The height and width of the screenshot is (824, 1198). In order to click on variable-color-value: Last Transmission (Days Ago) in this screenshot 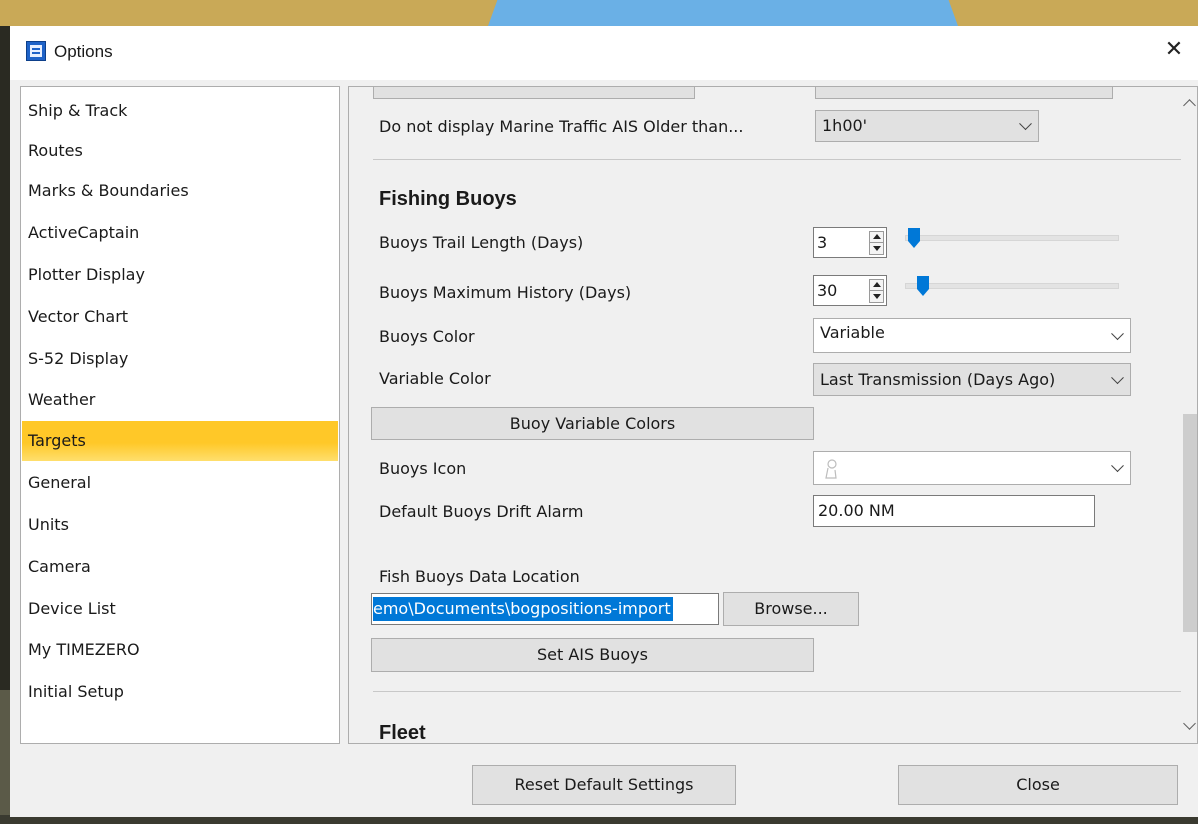, I will do `click(938, 379)`.